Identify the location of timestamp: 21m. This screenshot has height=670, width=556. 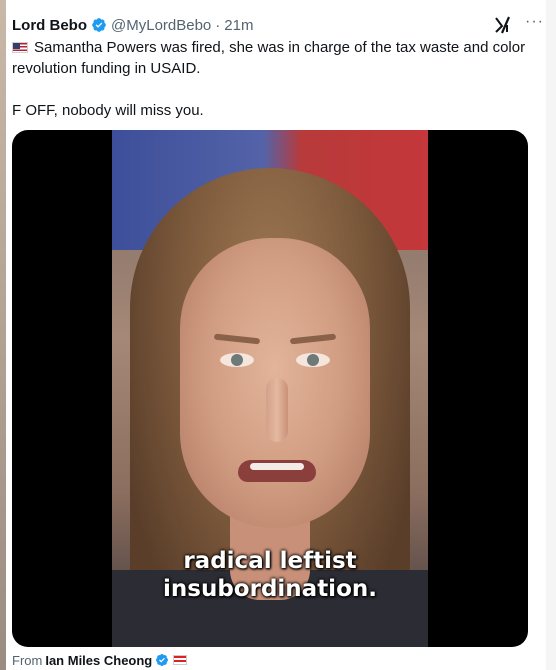
(238, 25).